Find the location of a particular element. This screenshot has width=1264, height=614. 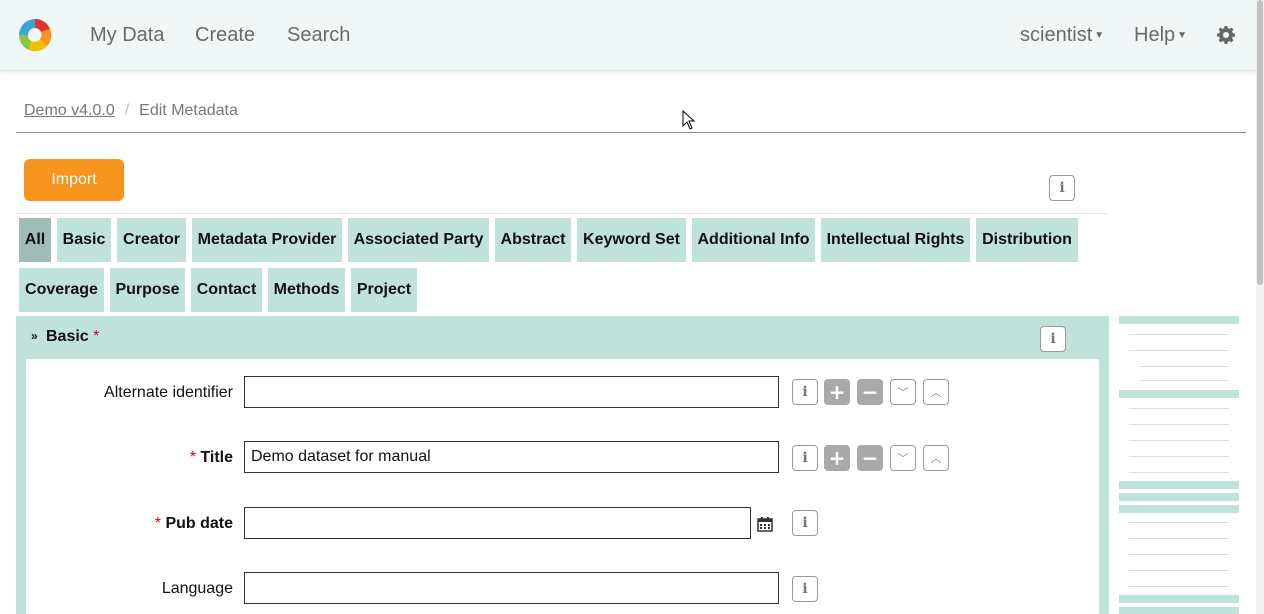

tab-basic: Basic is located at coordinates (84, 240).